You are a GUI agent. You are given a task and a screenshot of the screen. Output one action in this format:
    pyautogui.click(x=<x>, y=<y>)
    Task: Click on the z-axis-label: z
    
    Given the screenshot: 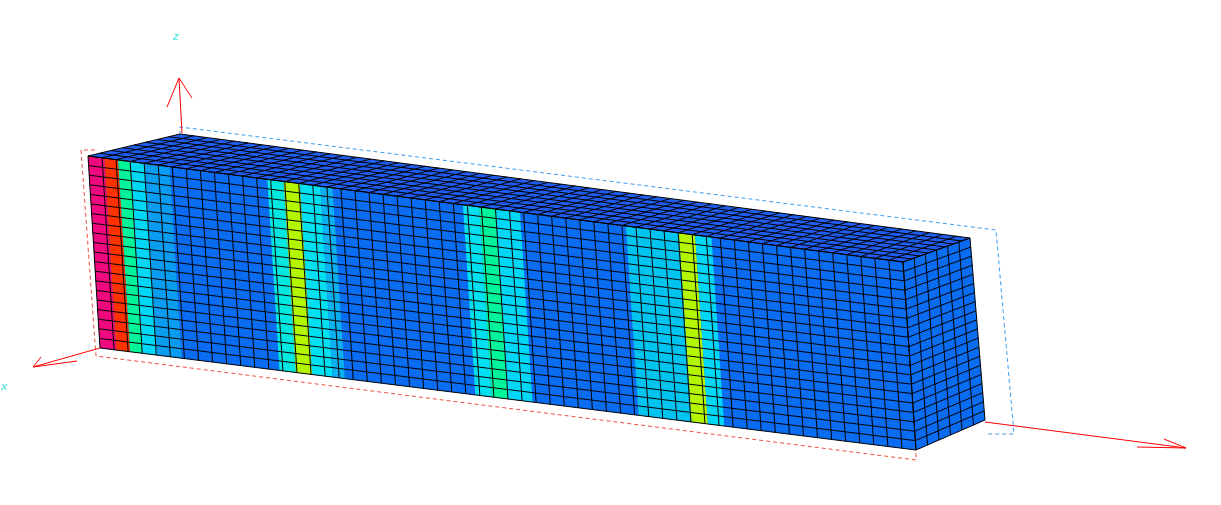 What is the action you would take?
    pyautogui.click(x=176, y=36)
    